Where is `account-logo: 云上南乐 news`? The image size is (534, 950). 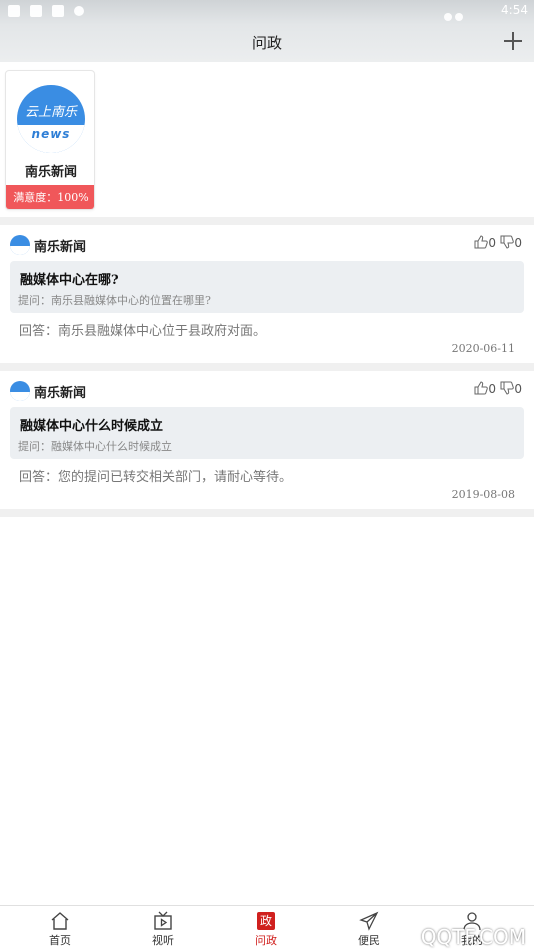
account-logo: 云上南乐 news is located at coordinates (51, 119).